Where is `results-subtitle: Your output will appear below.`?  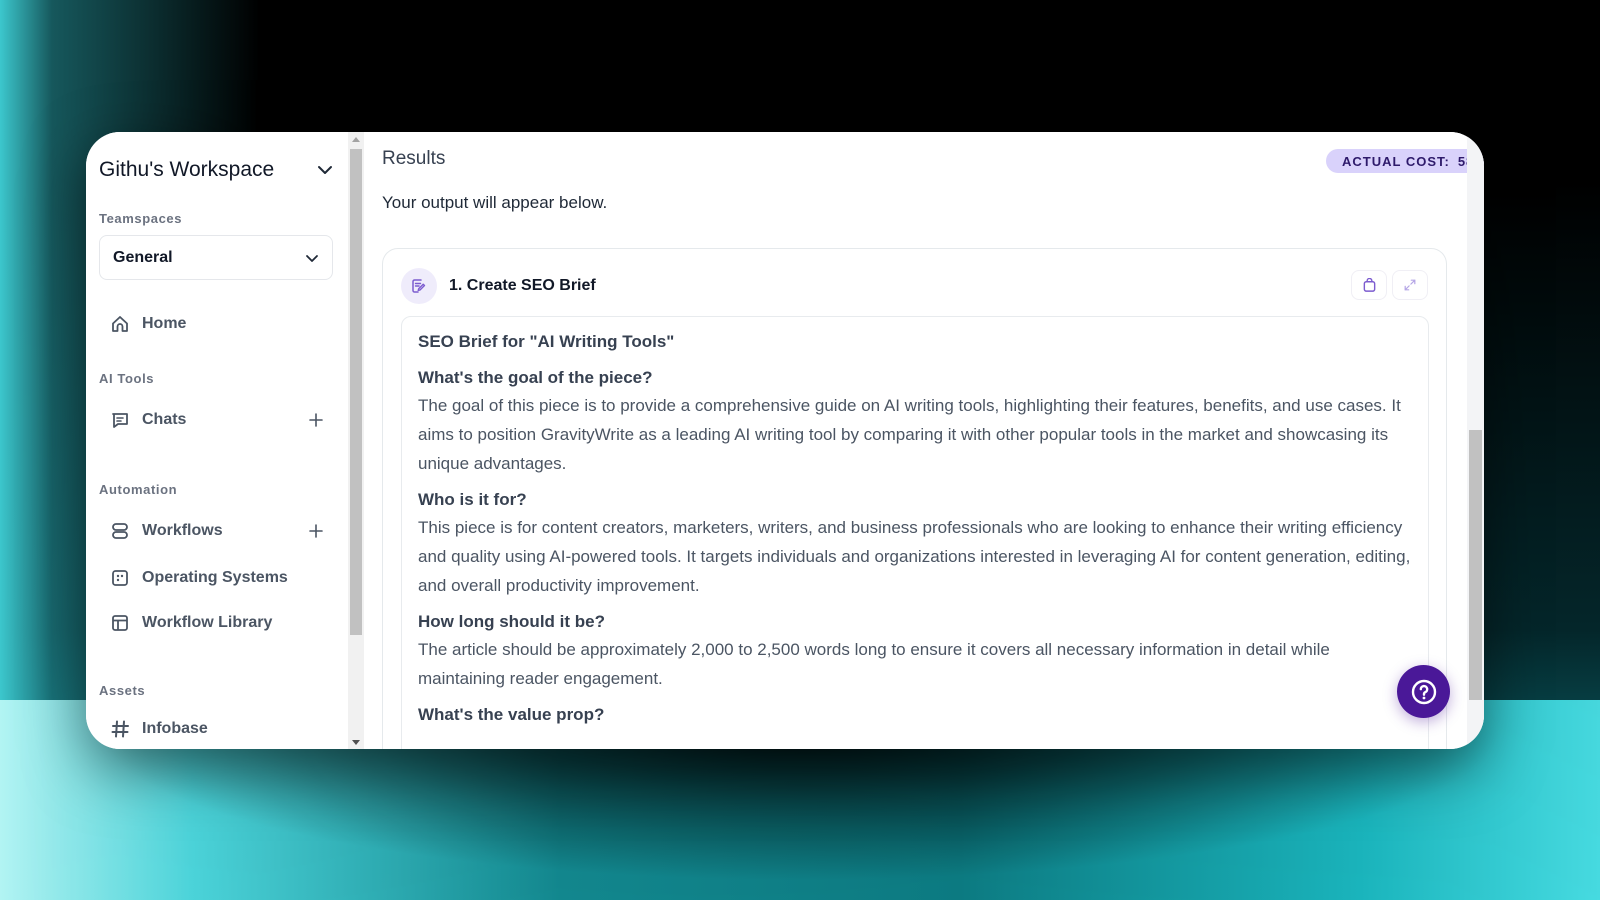
results-subtitle: Your output will appear below. is located at coordinates (495, 202).